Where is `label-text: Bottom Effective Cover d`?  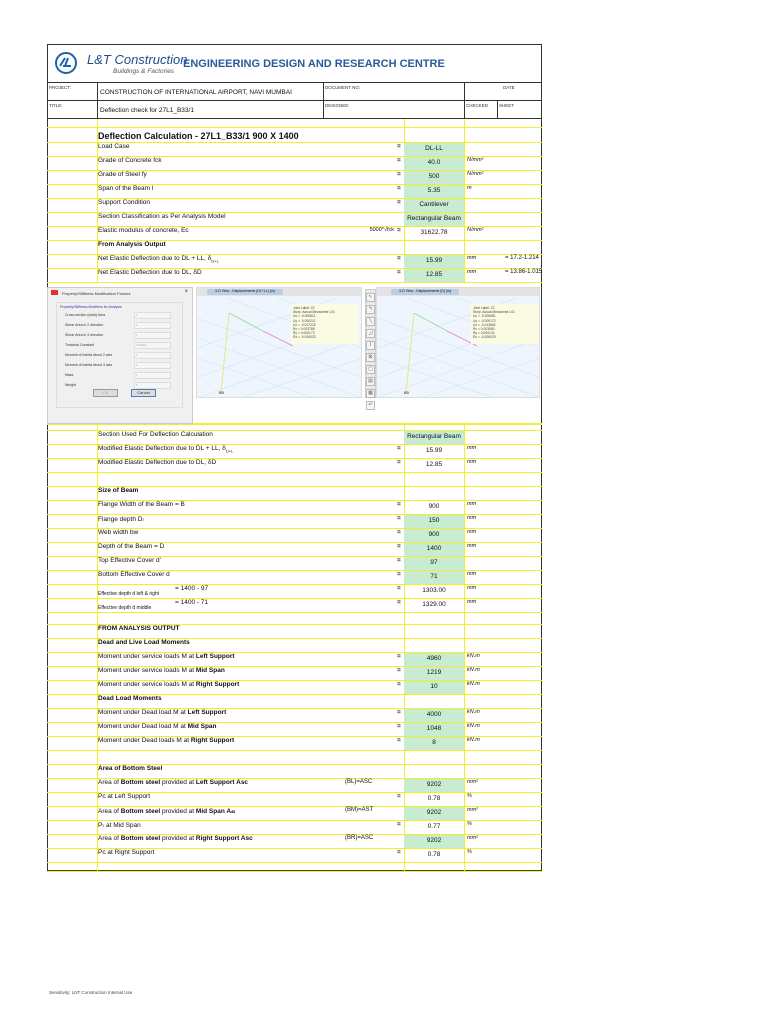
label-text: Bottom Effective Cover d is located at coordinates (134, 574).